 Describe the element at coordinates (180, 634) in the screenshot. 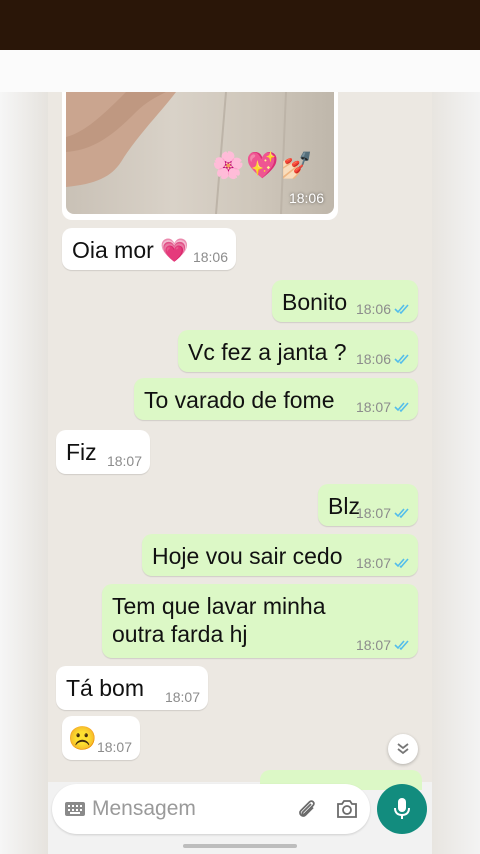

I see `message-text-line2: outra farda hj` at that location.